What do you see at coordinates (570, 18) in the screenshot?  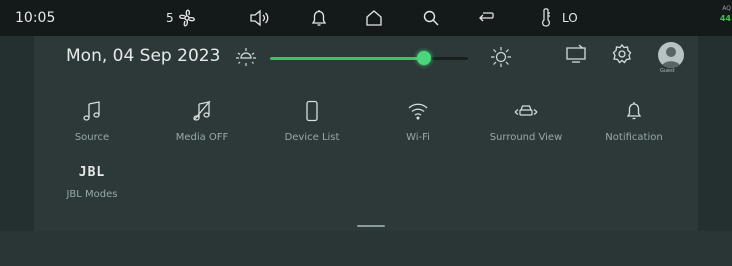 I see `temperature-value: LO` at bounding box center [570, 18].